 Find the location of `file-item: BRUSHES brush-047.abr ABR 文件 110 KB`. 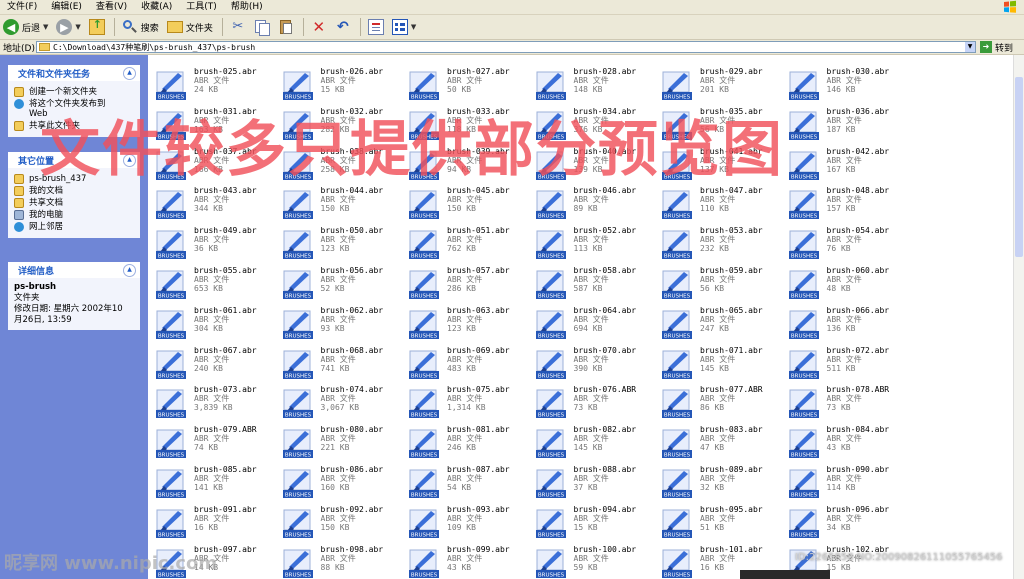

file-item: BRUSHES brush-047.abr ABR 文件 110 KB is located at coordinates (721, 205).